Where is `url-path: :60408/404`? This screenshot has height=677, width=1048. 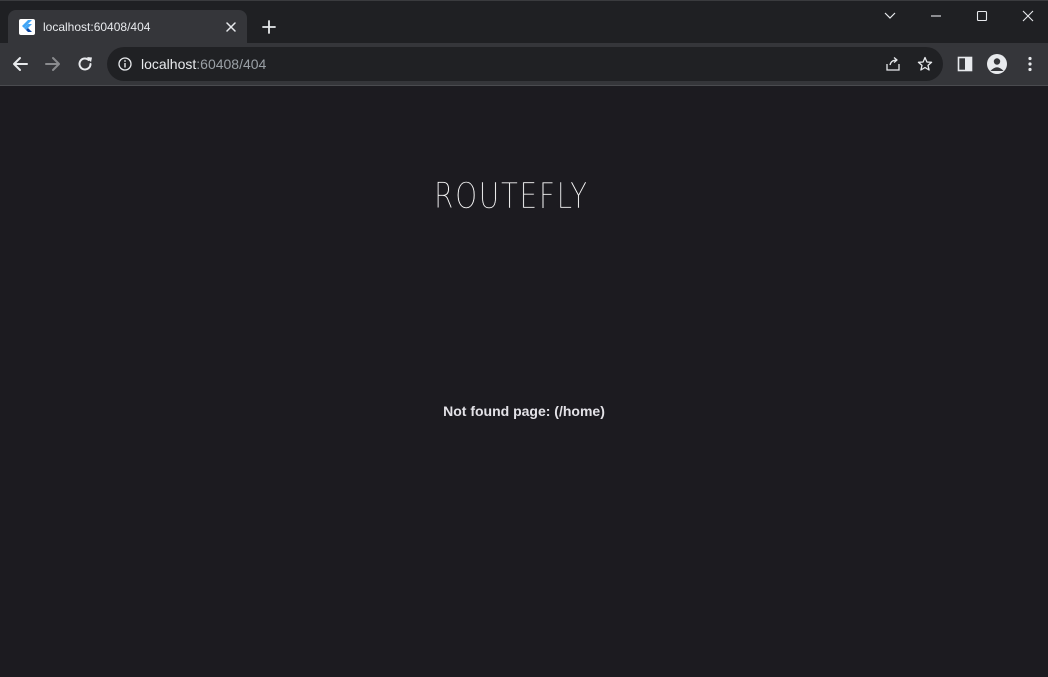 url-path: :60408/404 is located at coordinates (231, 64).